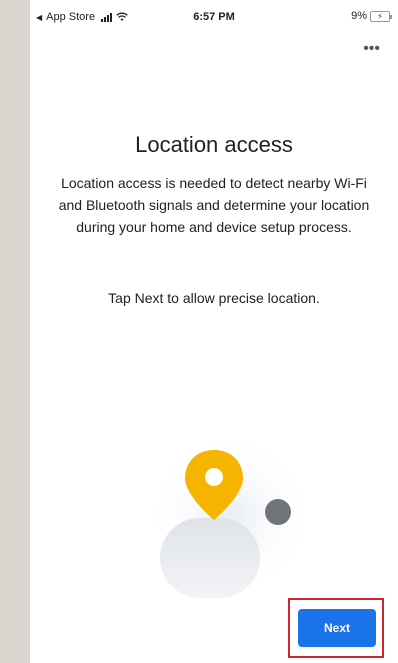  Describe the element at coordinates (210, 558) in the screenshot. I see `device-shape` at that location.